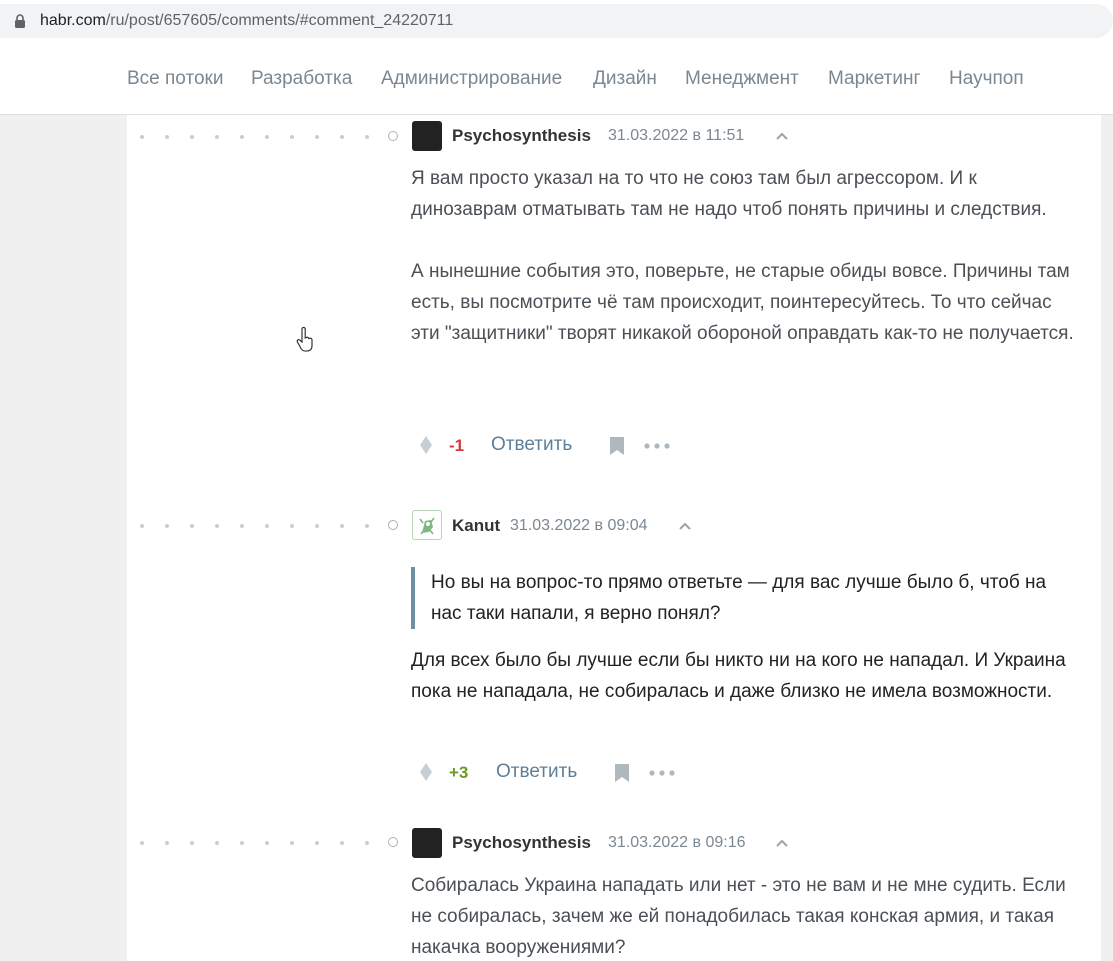  I want to click on scrollbar, so click(1107, 538).